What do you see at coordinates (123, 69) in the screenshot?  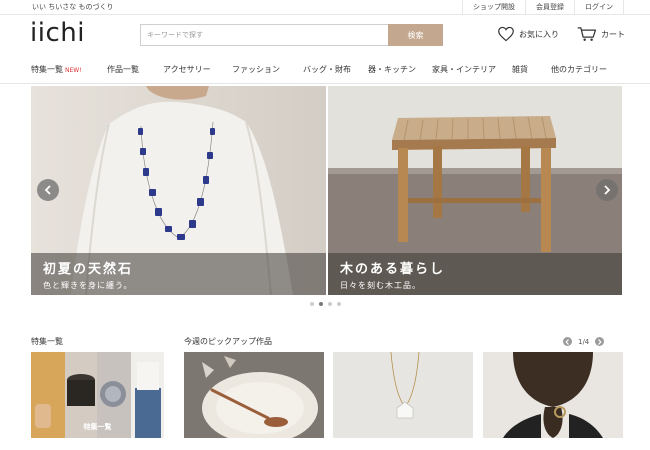 I see `nav-item-works: 作品一覧` at bounding box center [123, 69].